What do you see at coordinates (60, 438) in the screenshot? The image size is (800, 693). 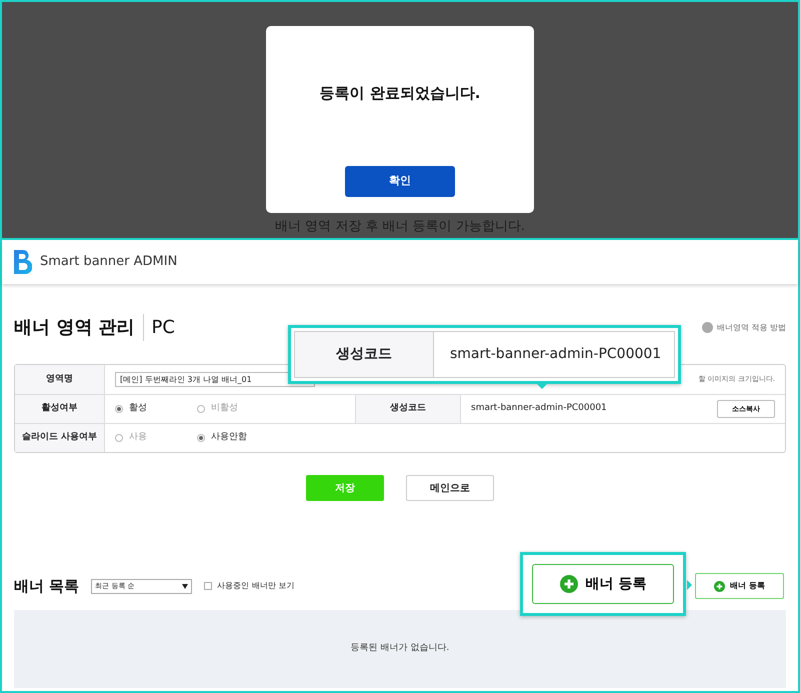 I see `field-label: 슬라이드 사용여부` at bounding box center [60, 438].